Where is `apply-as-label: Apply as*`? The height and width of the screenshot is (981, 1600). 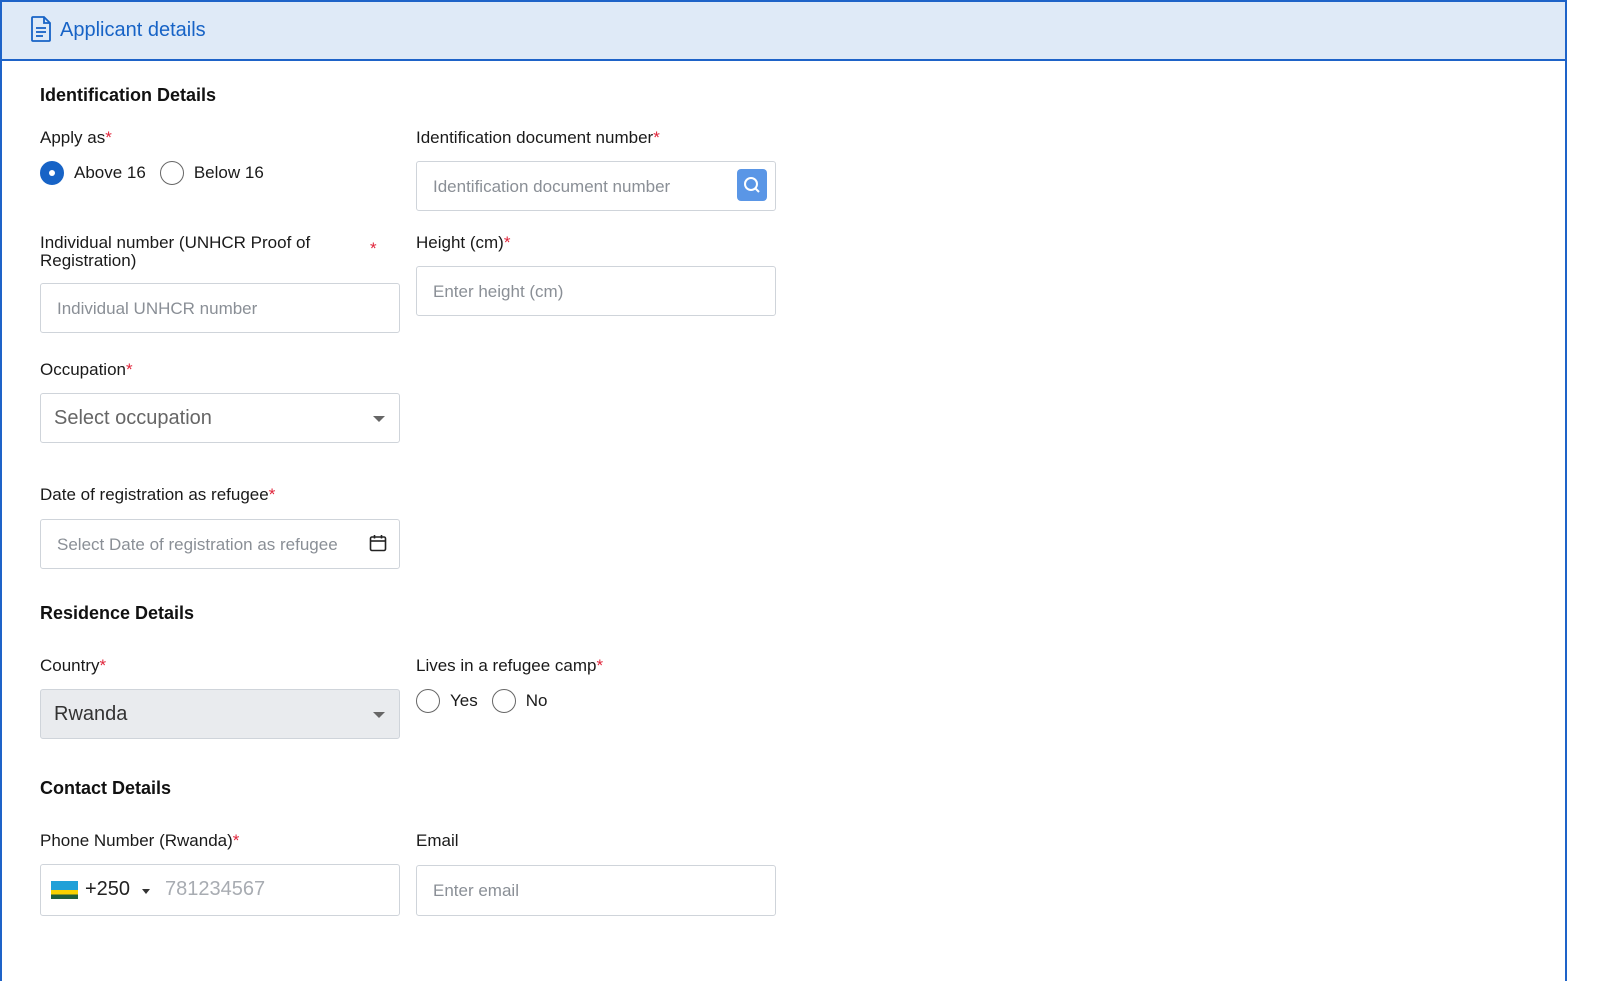 apply-as-label: Apply as* is located at coordinates (76, 137).